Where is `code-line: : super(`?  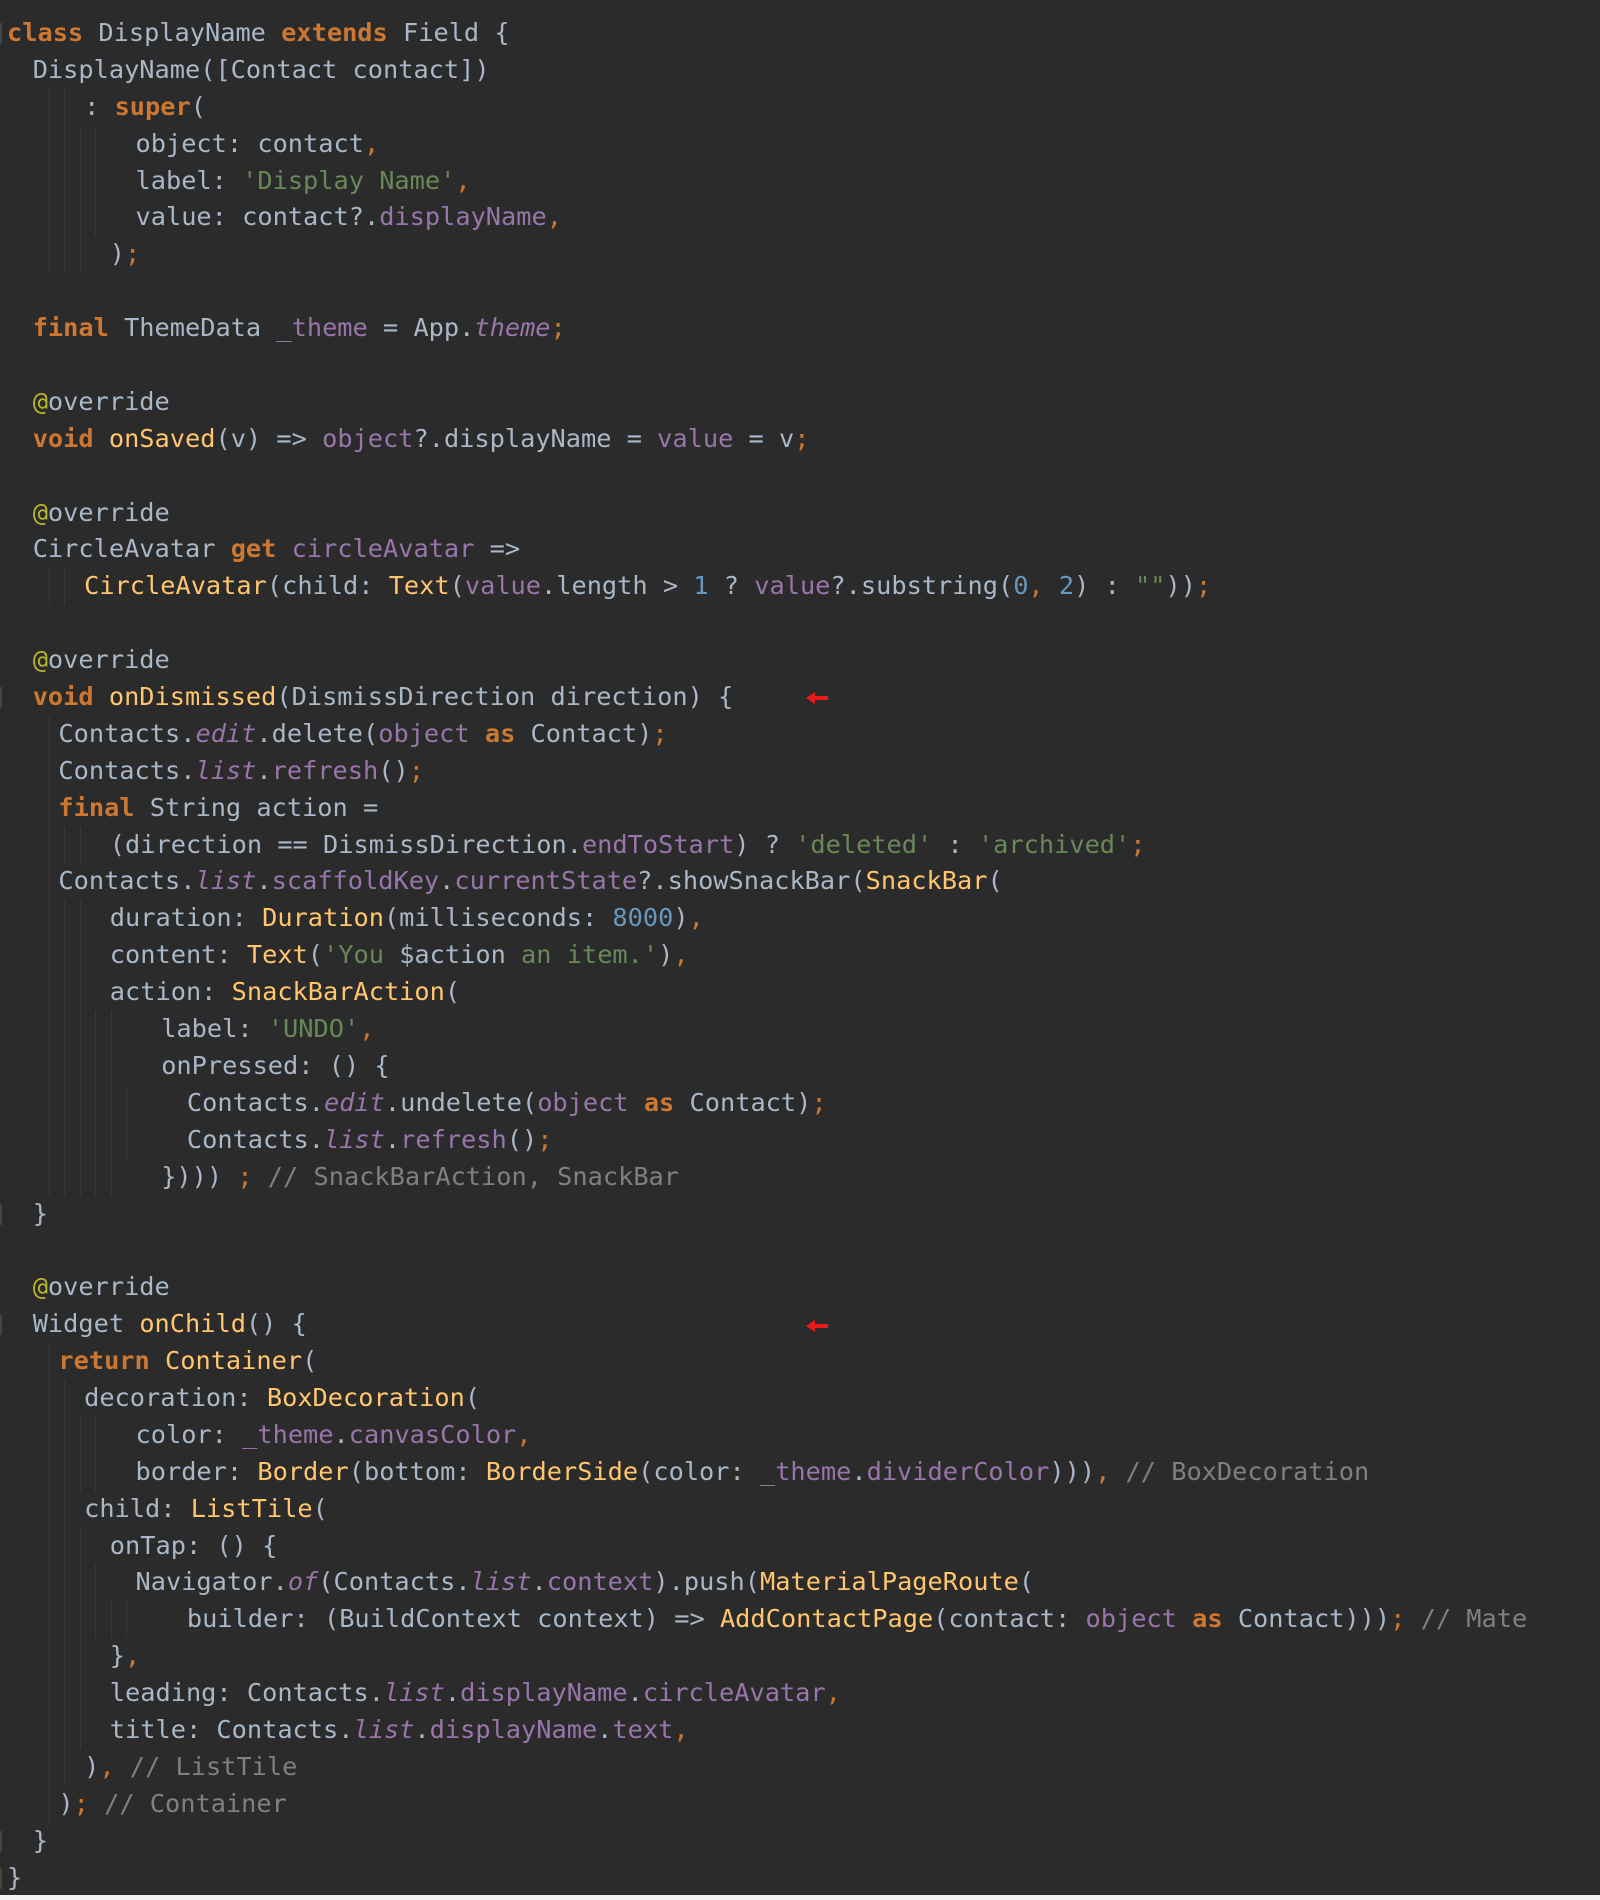 code-line: : super( is located at coordinates (803, 107).